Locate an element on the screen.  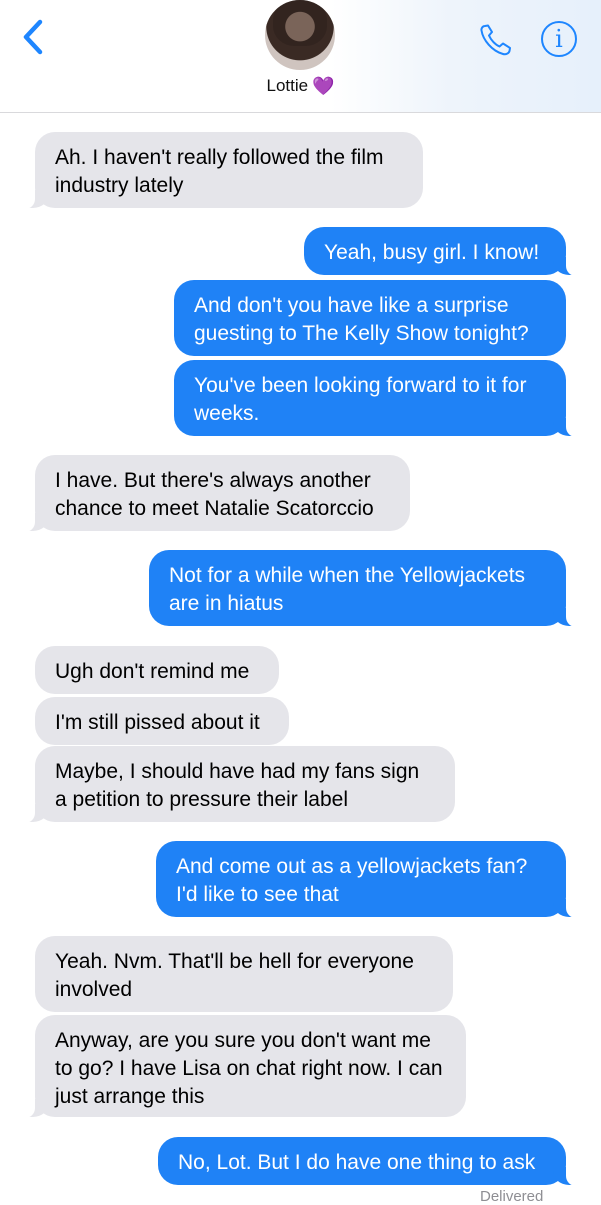
heart-emoji: 💜 is located at coordinates (323, 86).